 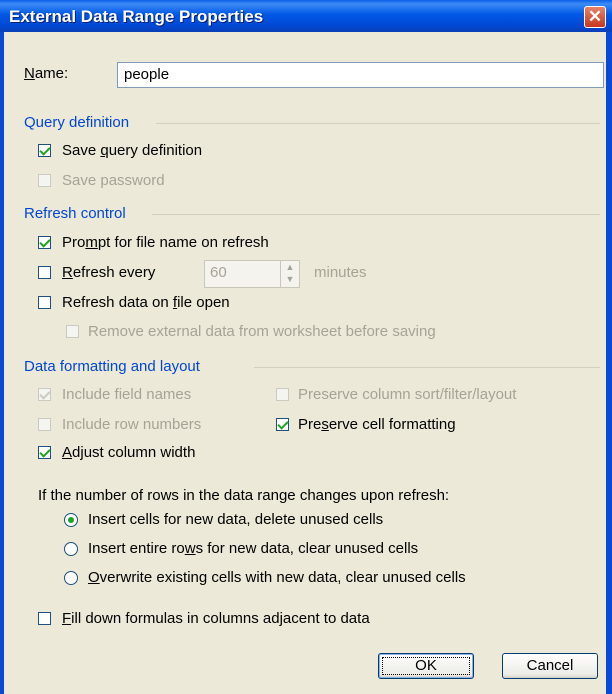 I want to click on save-query-checkbox, so click(x=44, y=150).